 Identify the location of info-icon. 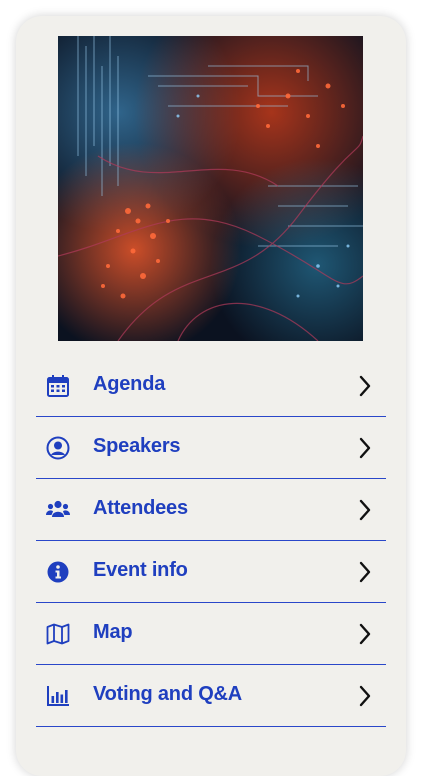
(58, 572).